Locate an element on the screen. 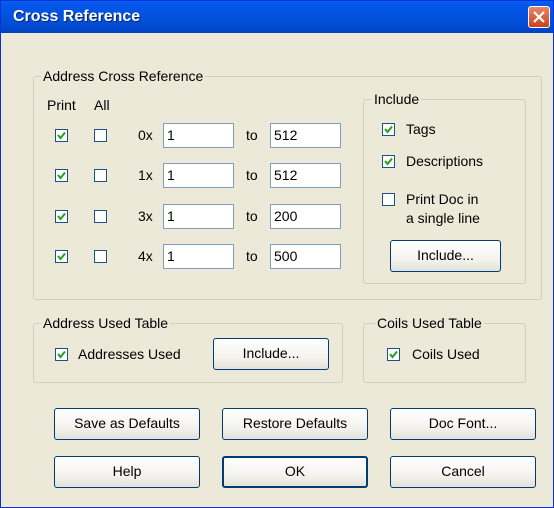 The height and width of the screenshot is (508, 554). restore-defaults-button: Restore Defaults is located at coordinates (295, 424).